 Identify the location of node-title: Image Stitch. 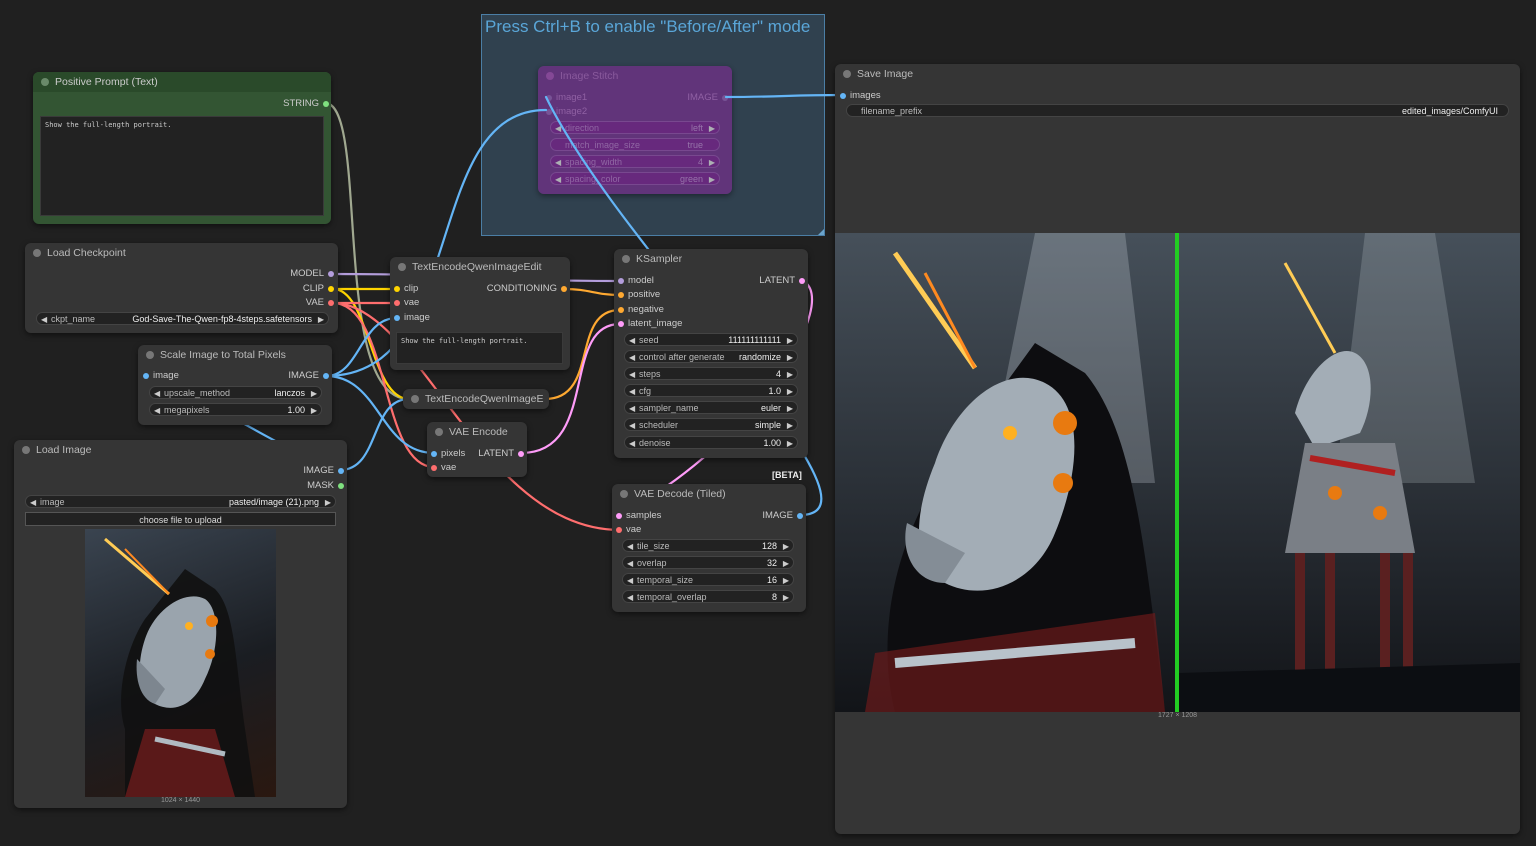
(589, 76).